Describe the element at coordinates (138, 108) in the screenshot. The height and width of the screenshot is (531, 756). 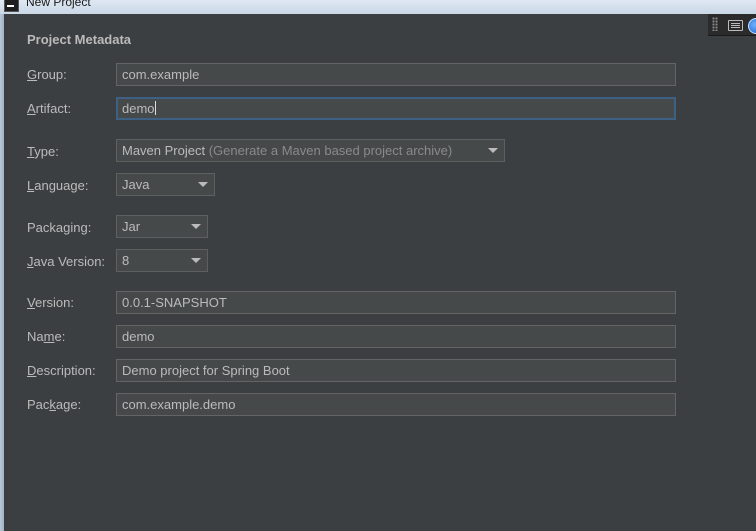
I see `artifact-value: demo` at that location.